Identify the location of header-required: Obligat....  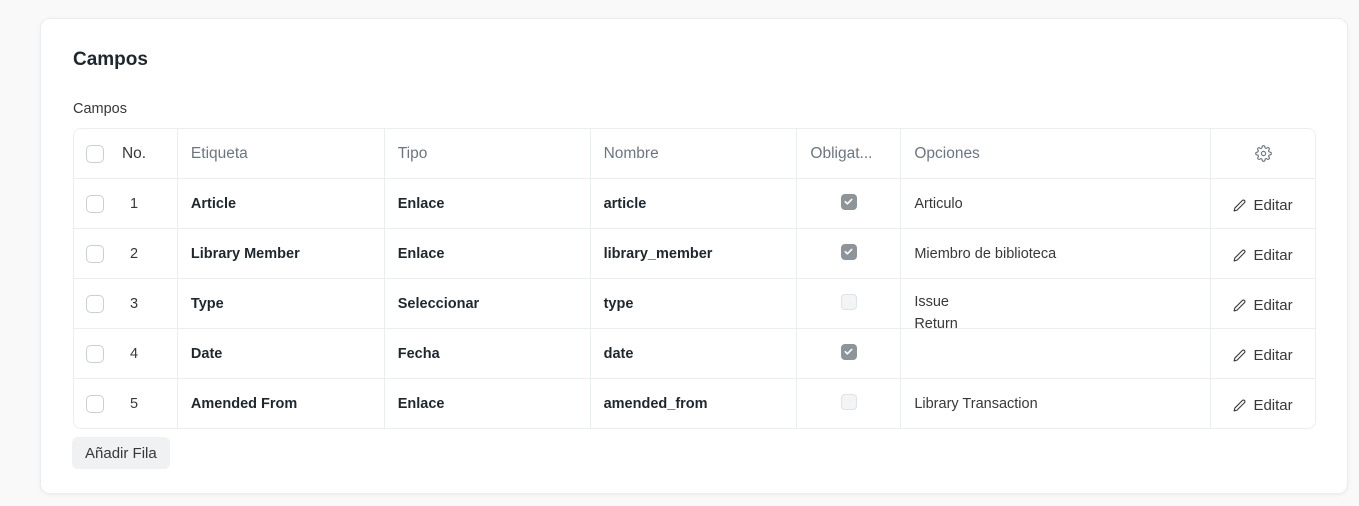
(849, 153).